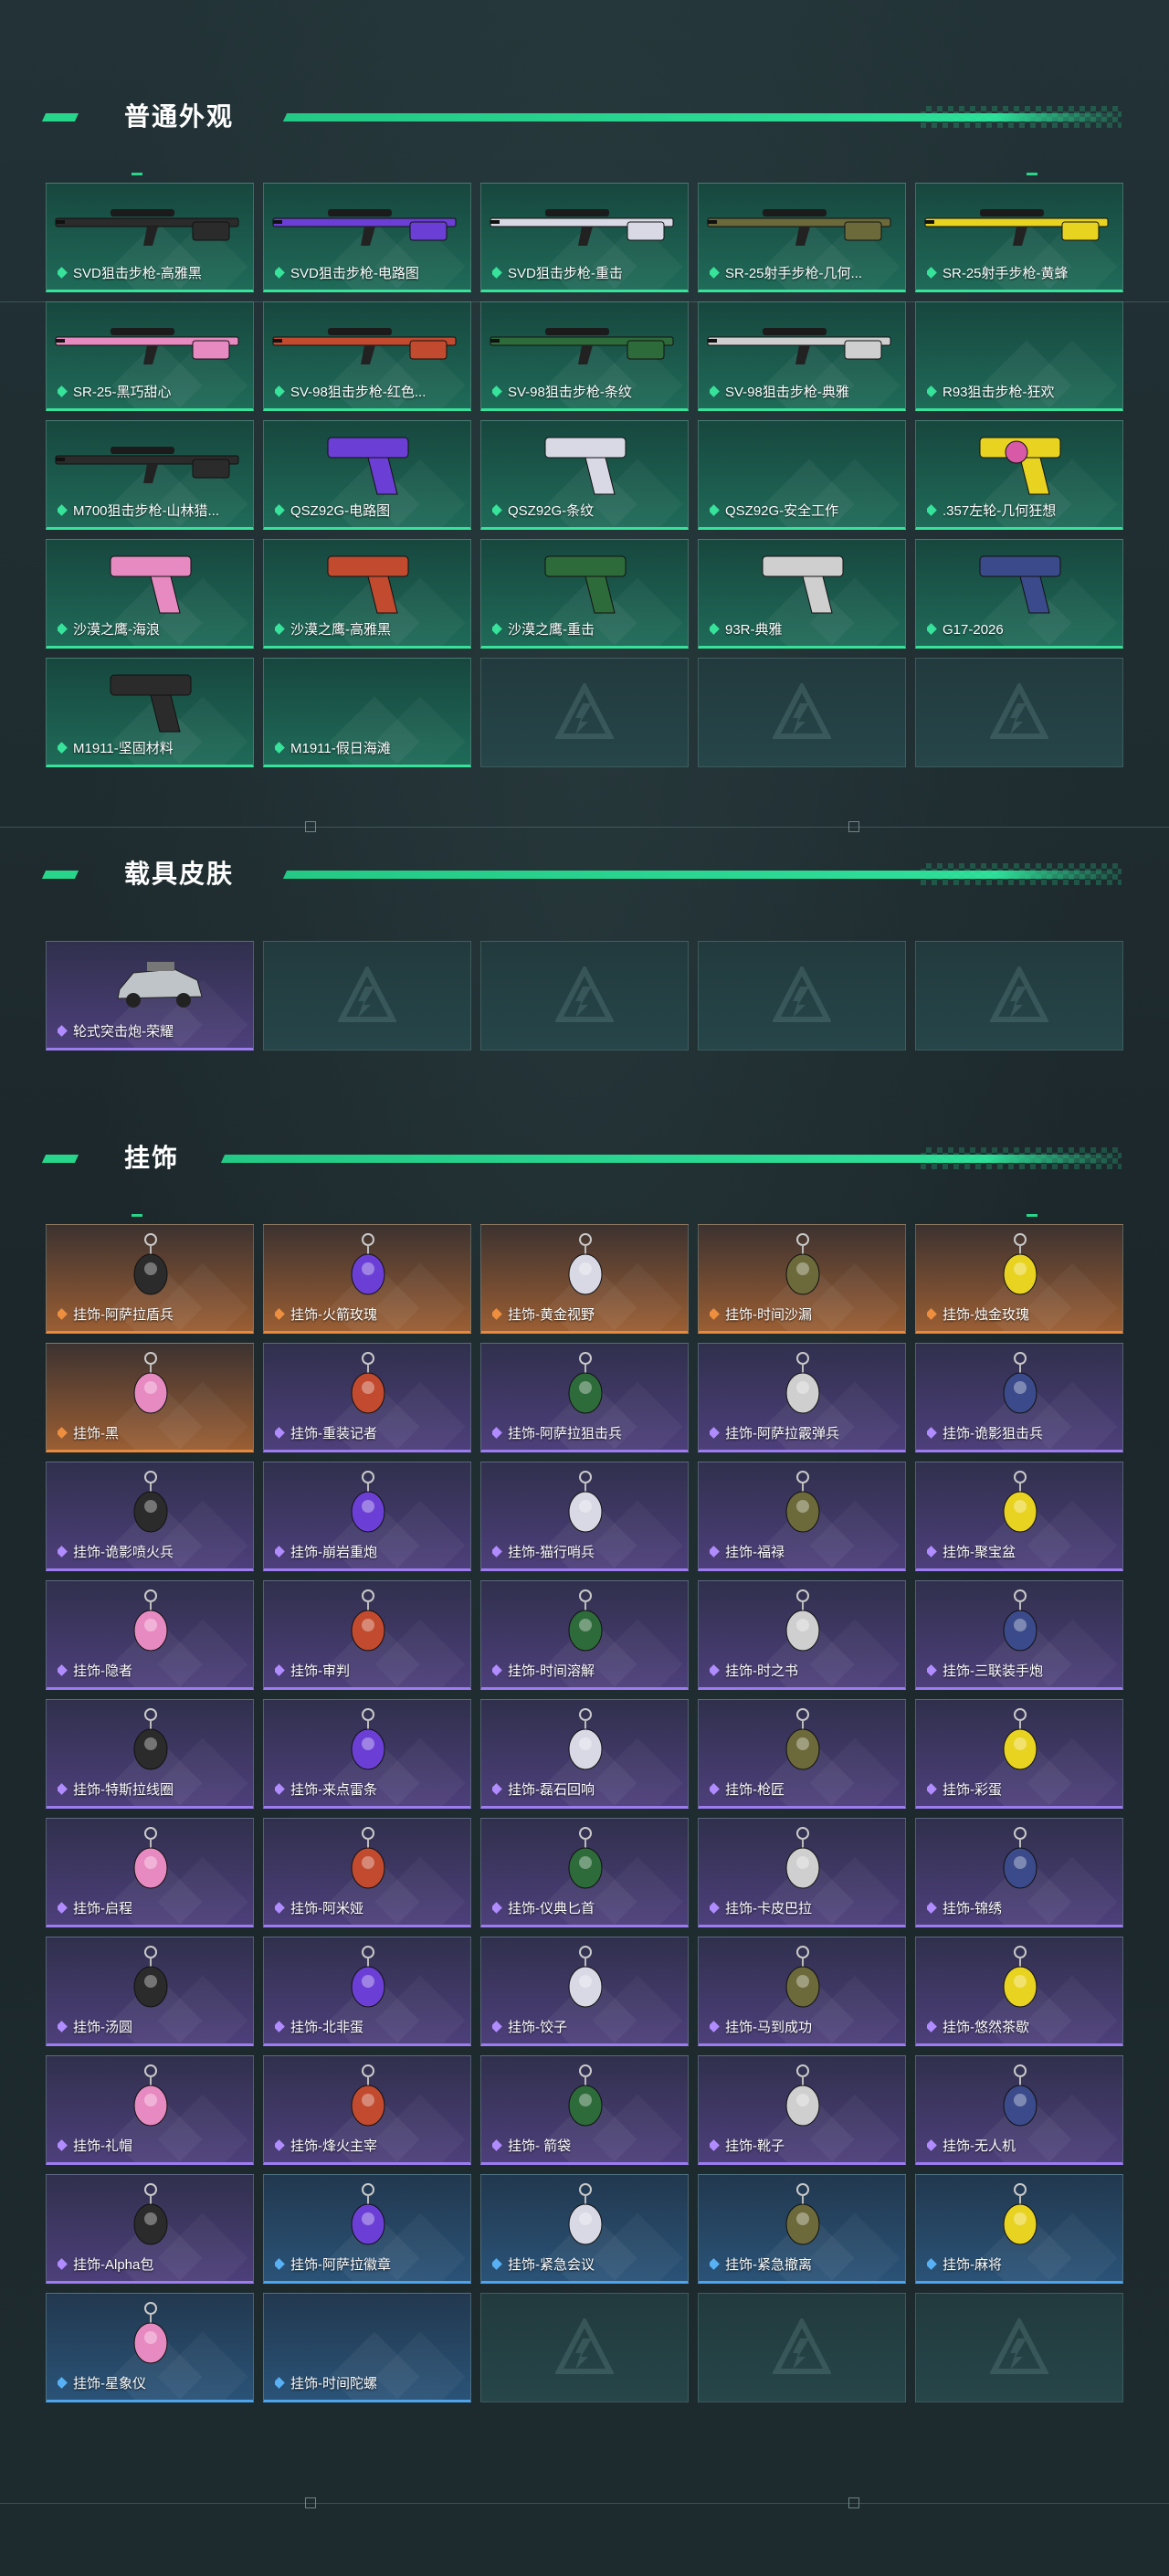 This screenshot has height=2576, width=1169. I want to click on section-header-charms: 挂饰, so click(582, 1158).